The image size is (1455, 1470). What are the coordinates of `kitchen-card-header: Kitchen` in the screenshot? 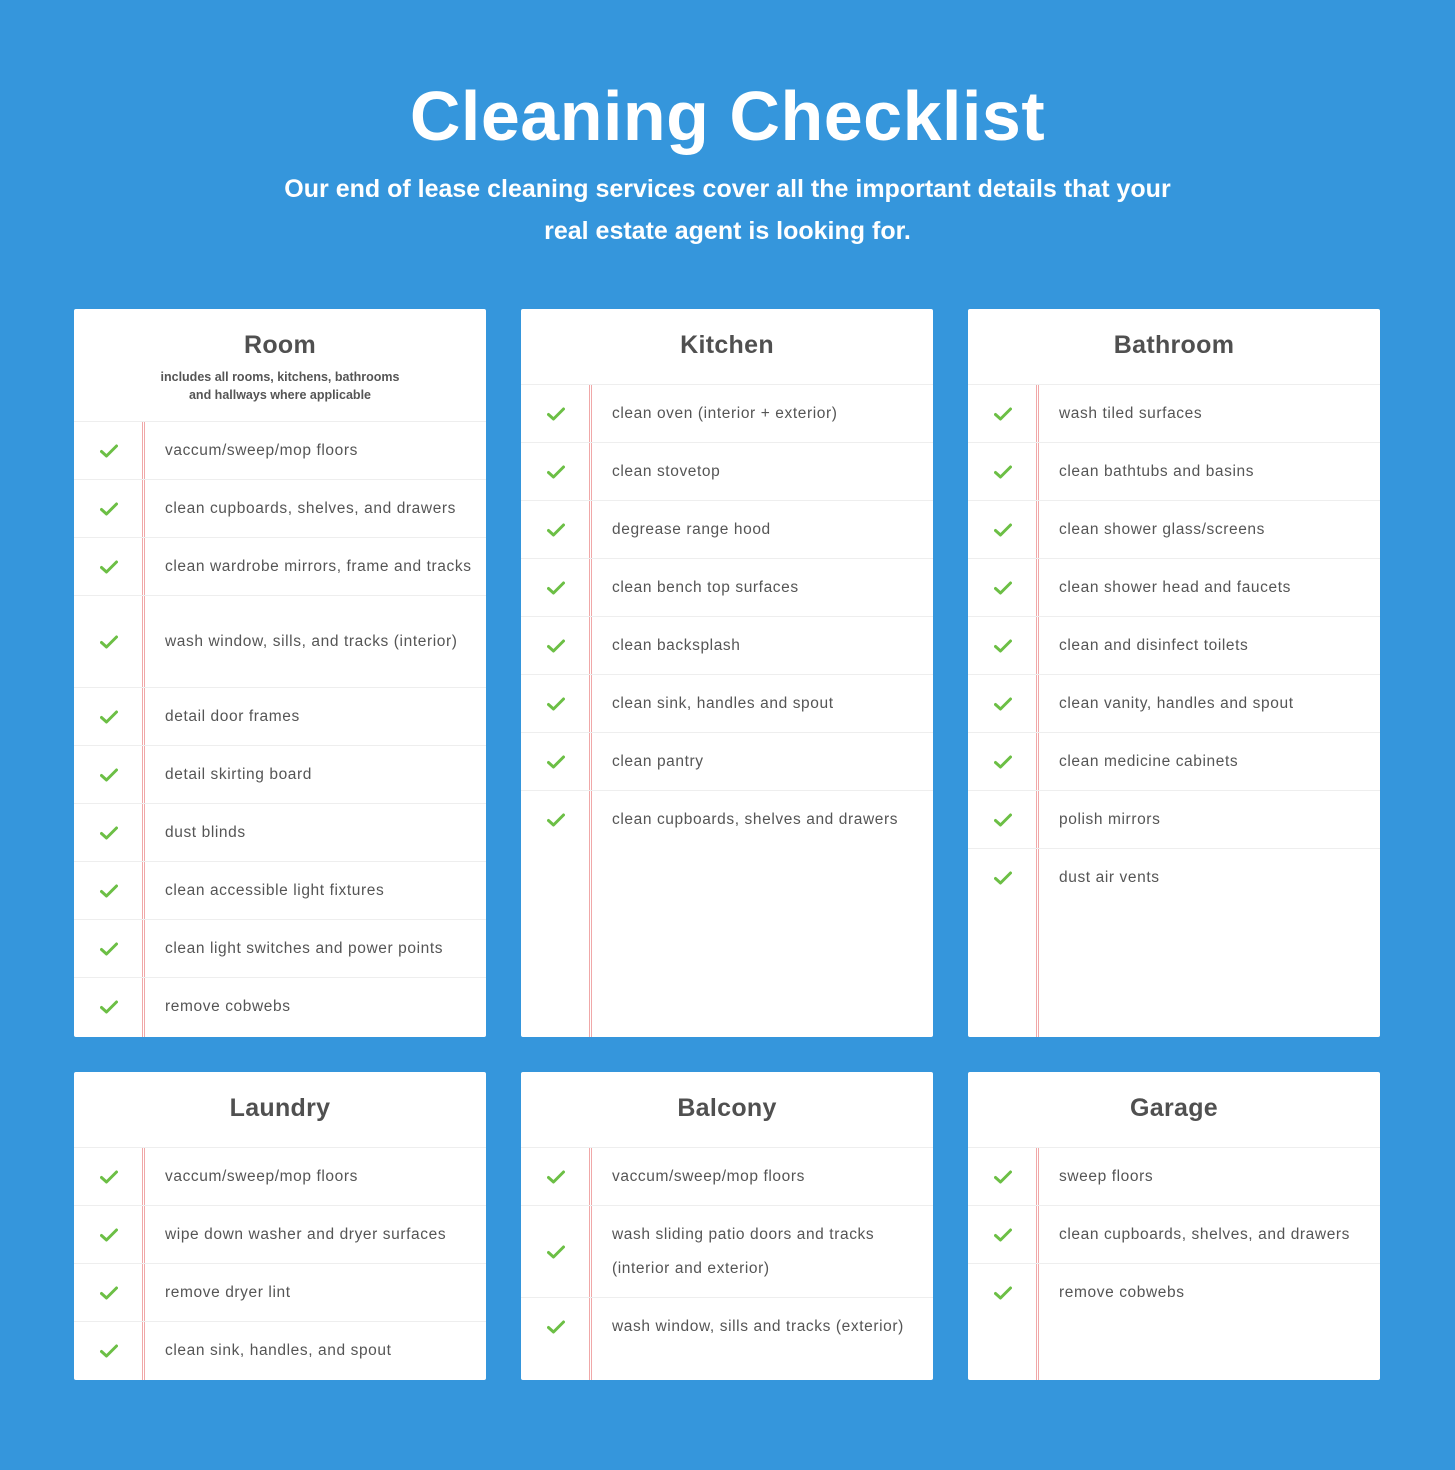 It's located at (727, 347).